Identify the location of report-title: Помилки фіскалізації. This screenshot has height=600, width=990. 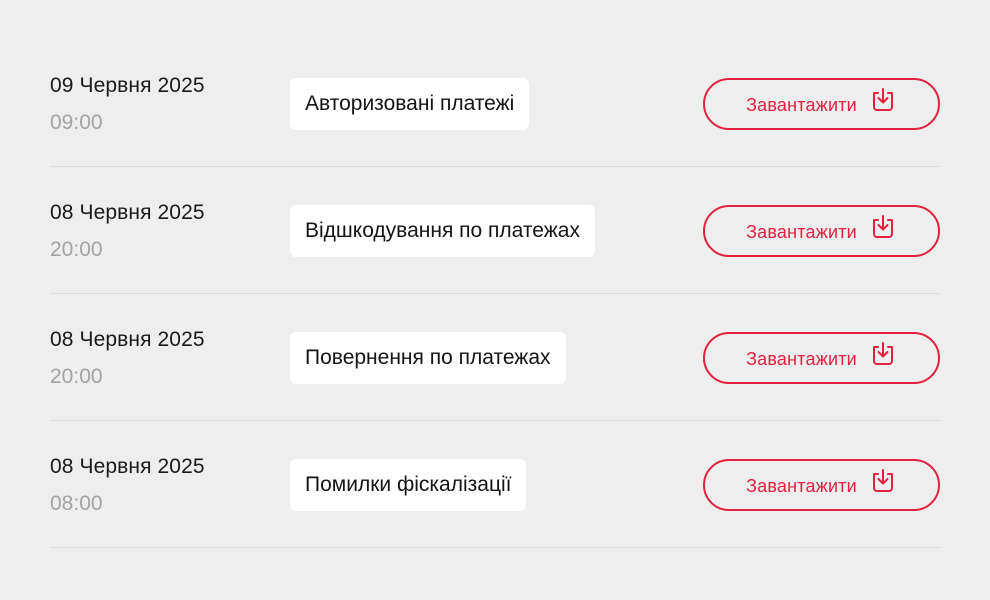
(408, 485).